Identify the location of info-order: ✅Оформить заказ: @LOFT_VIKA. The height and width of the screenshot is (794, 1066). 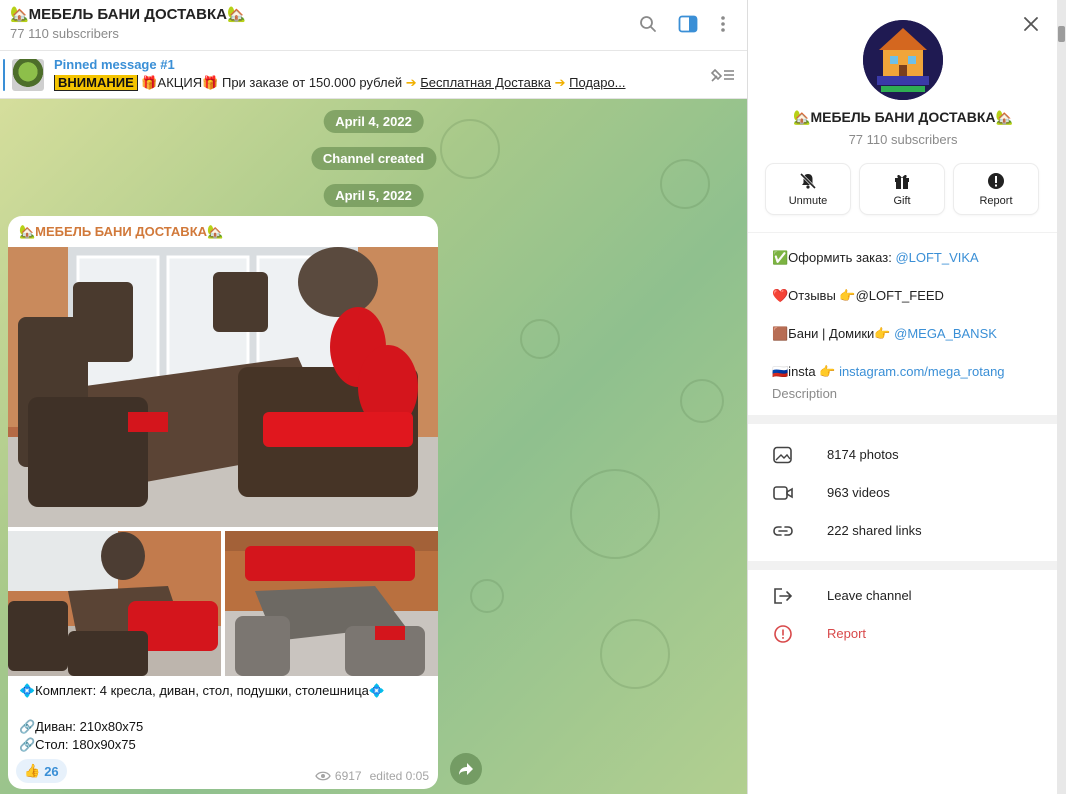
(875, 258).